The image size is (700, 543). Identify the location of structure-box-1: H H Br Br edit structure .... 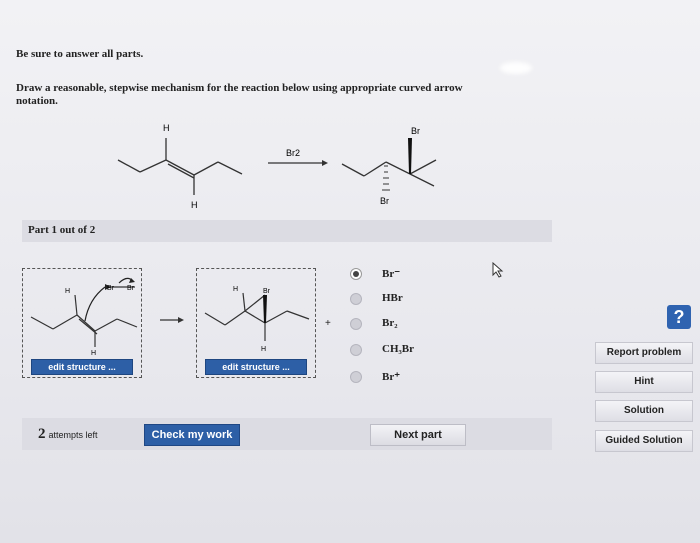
(82, 323).